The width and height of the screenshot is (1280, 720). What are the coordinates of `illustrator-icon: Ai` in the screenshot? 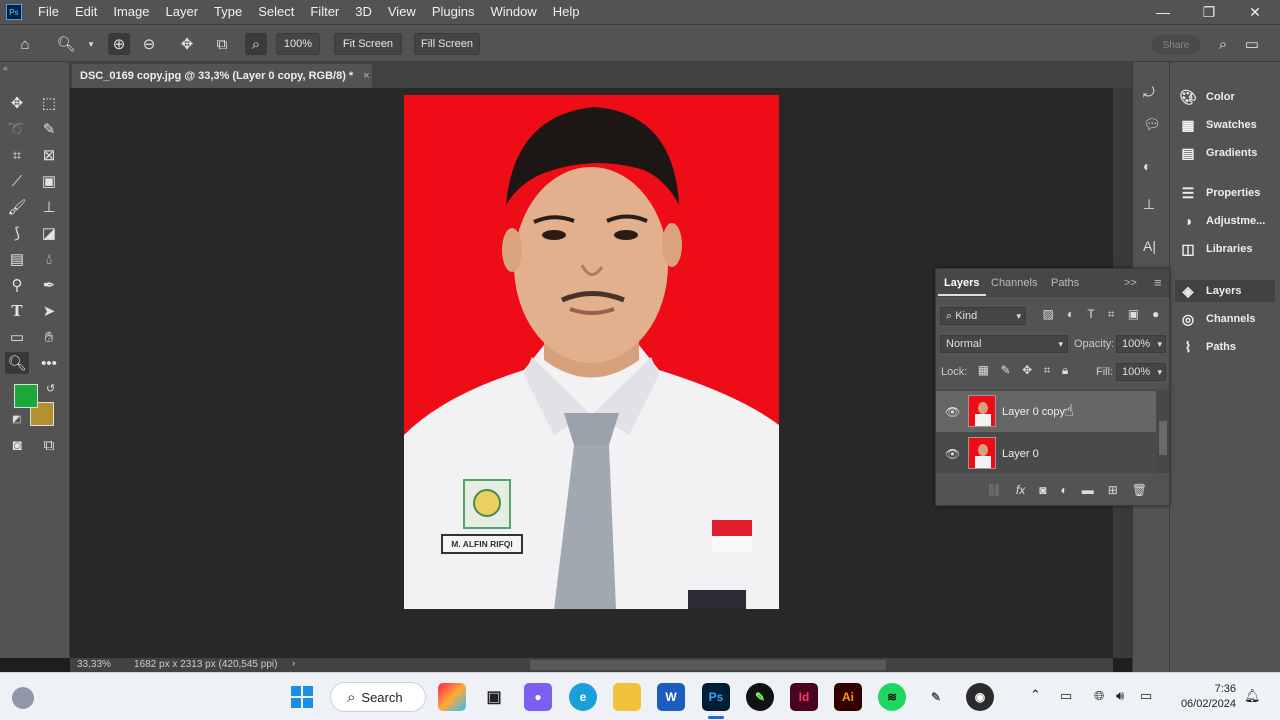 It's located at (848, 697).